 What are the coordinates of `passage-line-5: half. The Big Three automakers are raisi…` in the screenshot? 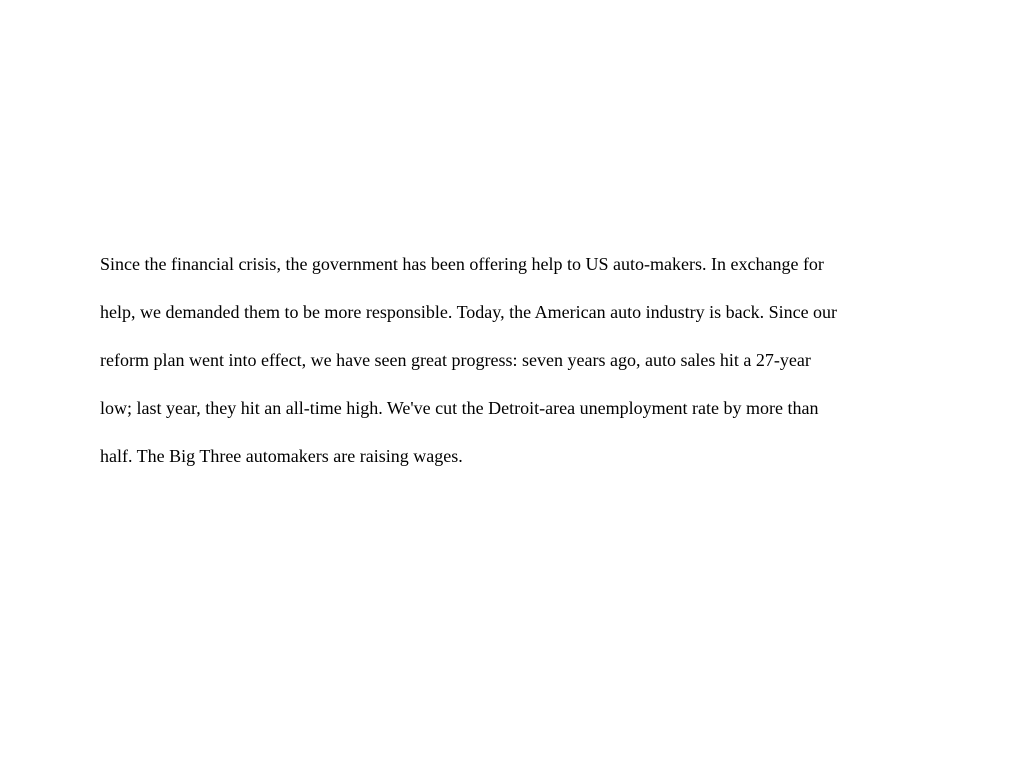 It's located at (281, 456).